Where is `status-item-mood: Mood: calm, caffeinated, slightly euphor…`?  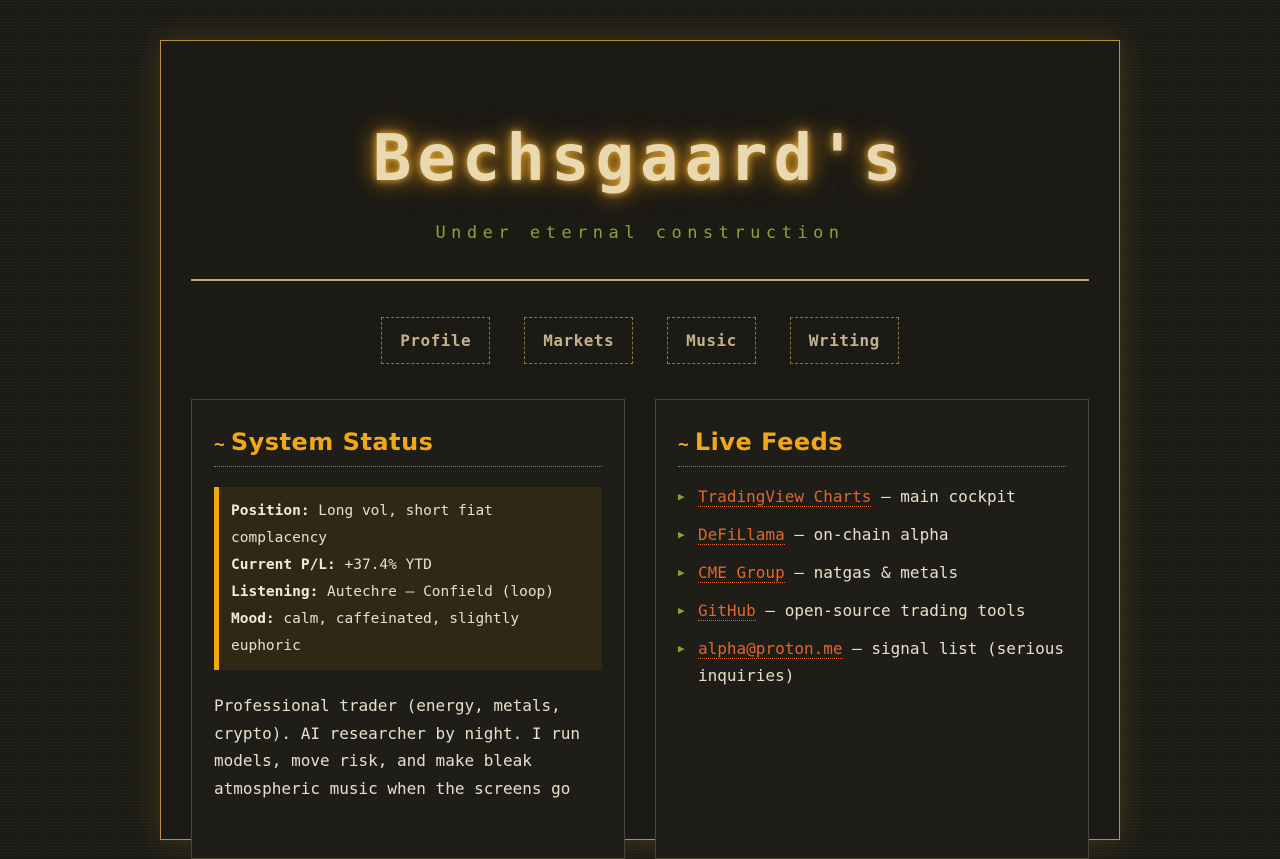
status-item-mood: Mood: calm, caffeinated, slightly euphor… is located at coordinates (375, 632).